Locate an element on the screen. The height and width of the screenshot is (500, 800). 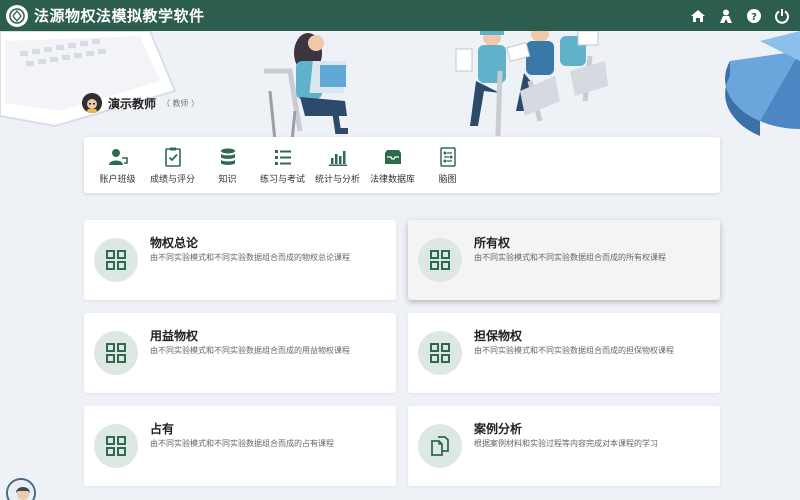
card-title: 担保物权 is located at coordinates (498, 336).